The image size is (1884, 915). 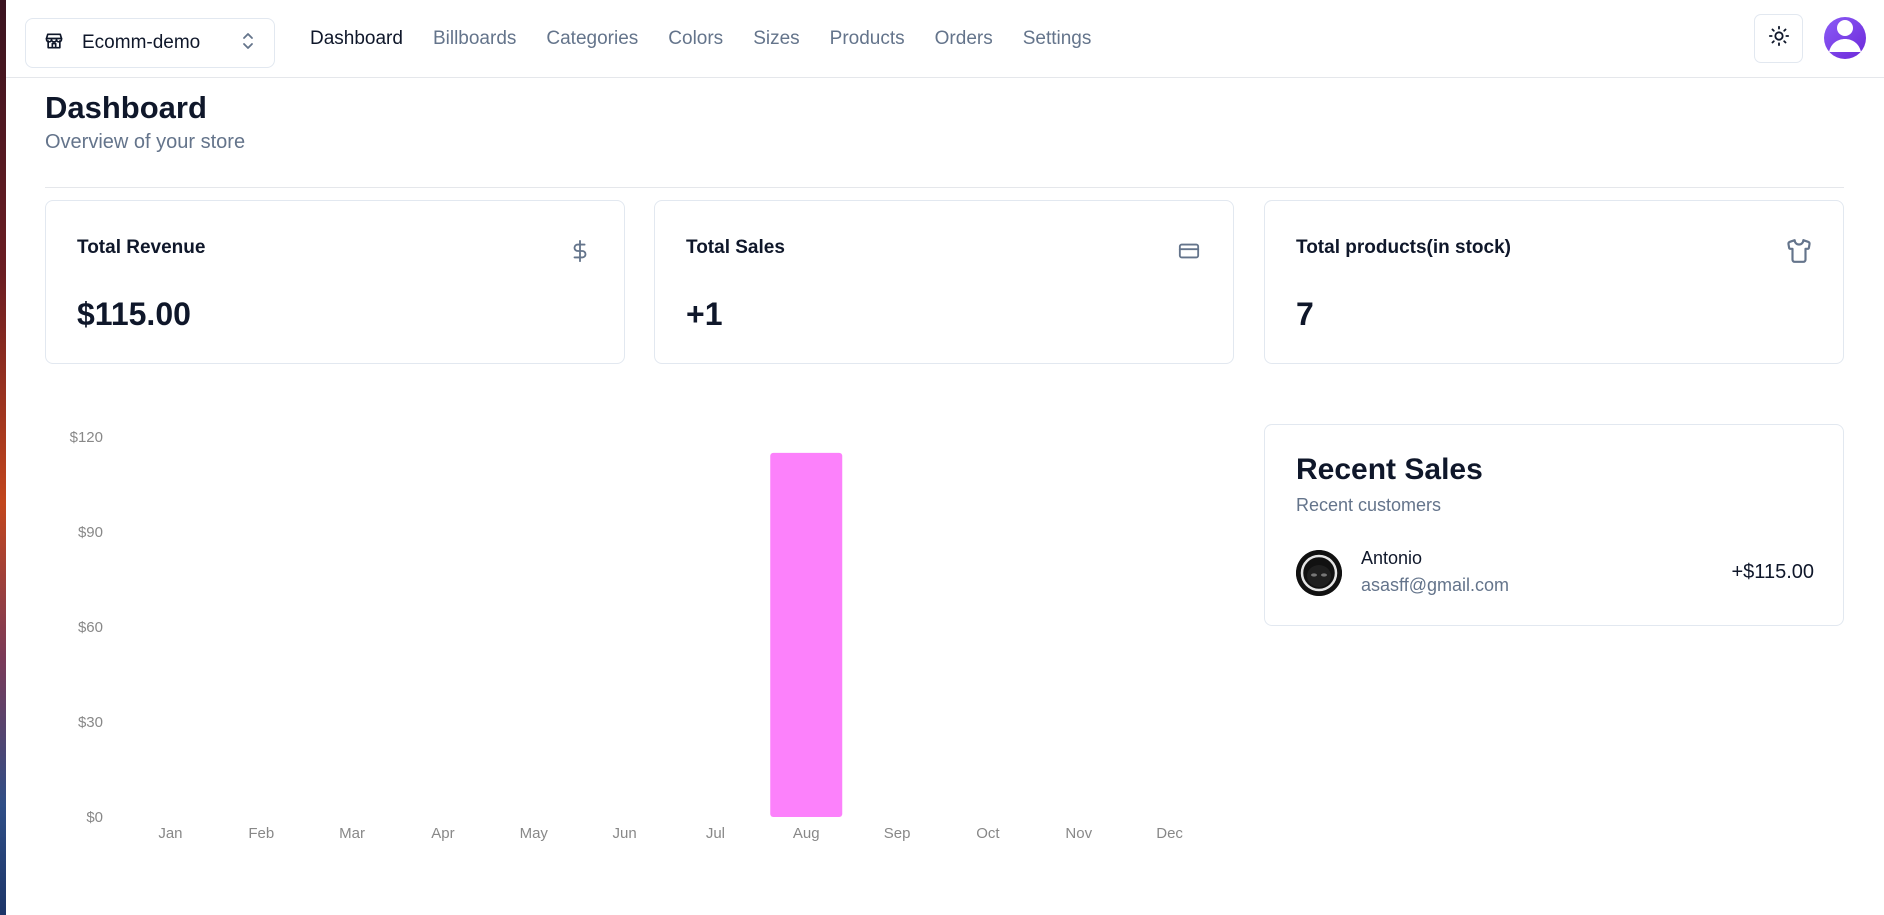 I want to click on dollar-sign-icon, so click(x=580, y=251).